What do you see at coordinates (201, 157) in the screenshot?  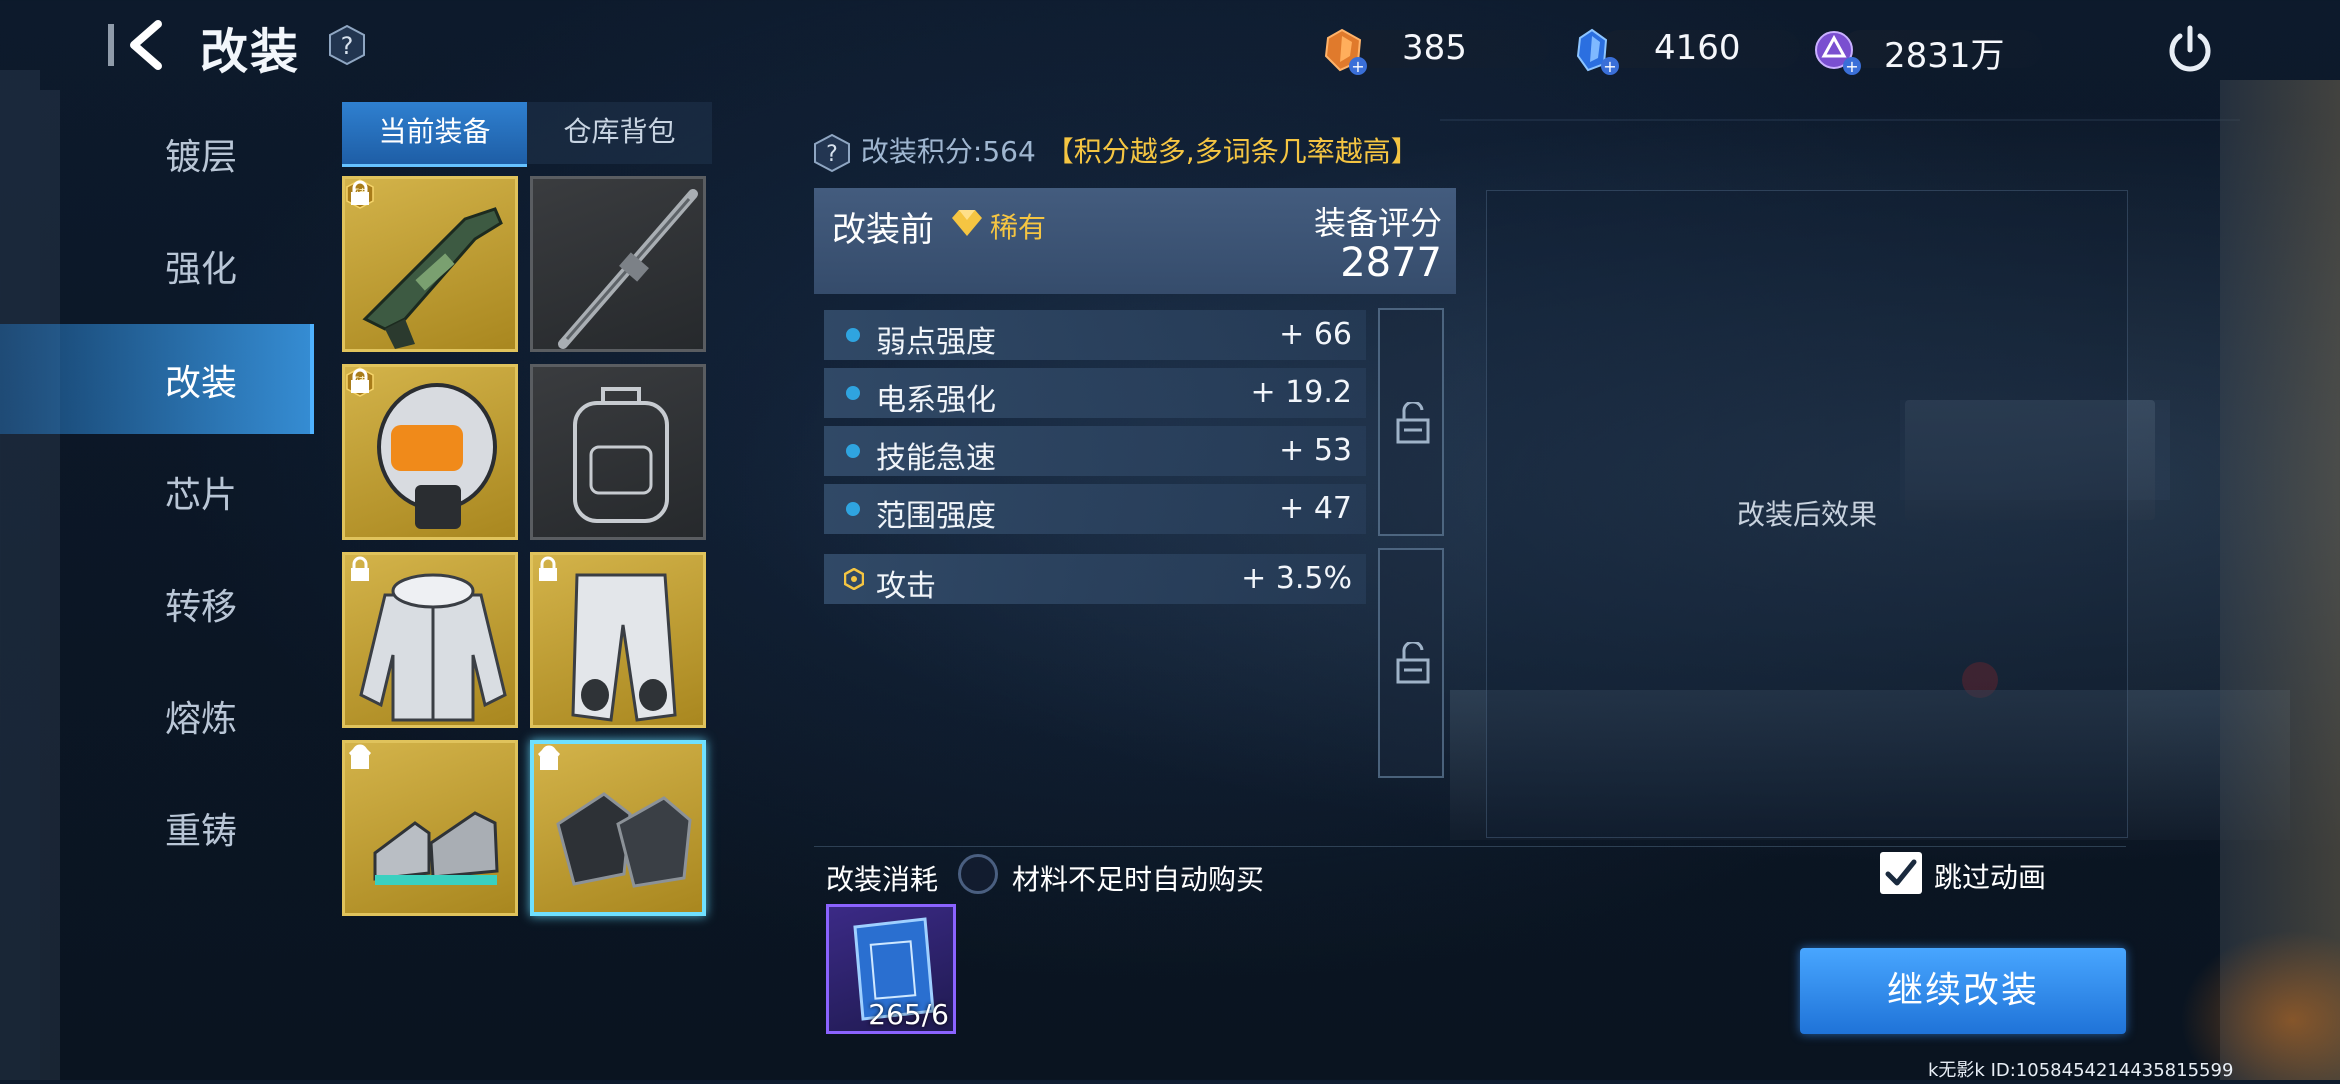 I see `nav-item-label: 镀层` at bounding box center [201, 157].